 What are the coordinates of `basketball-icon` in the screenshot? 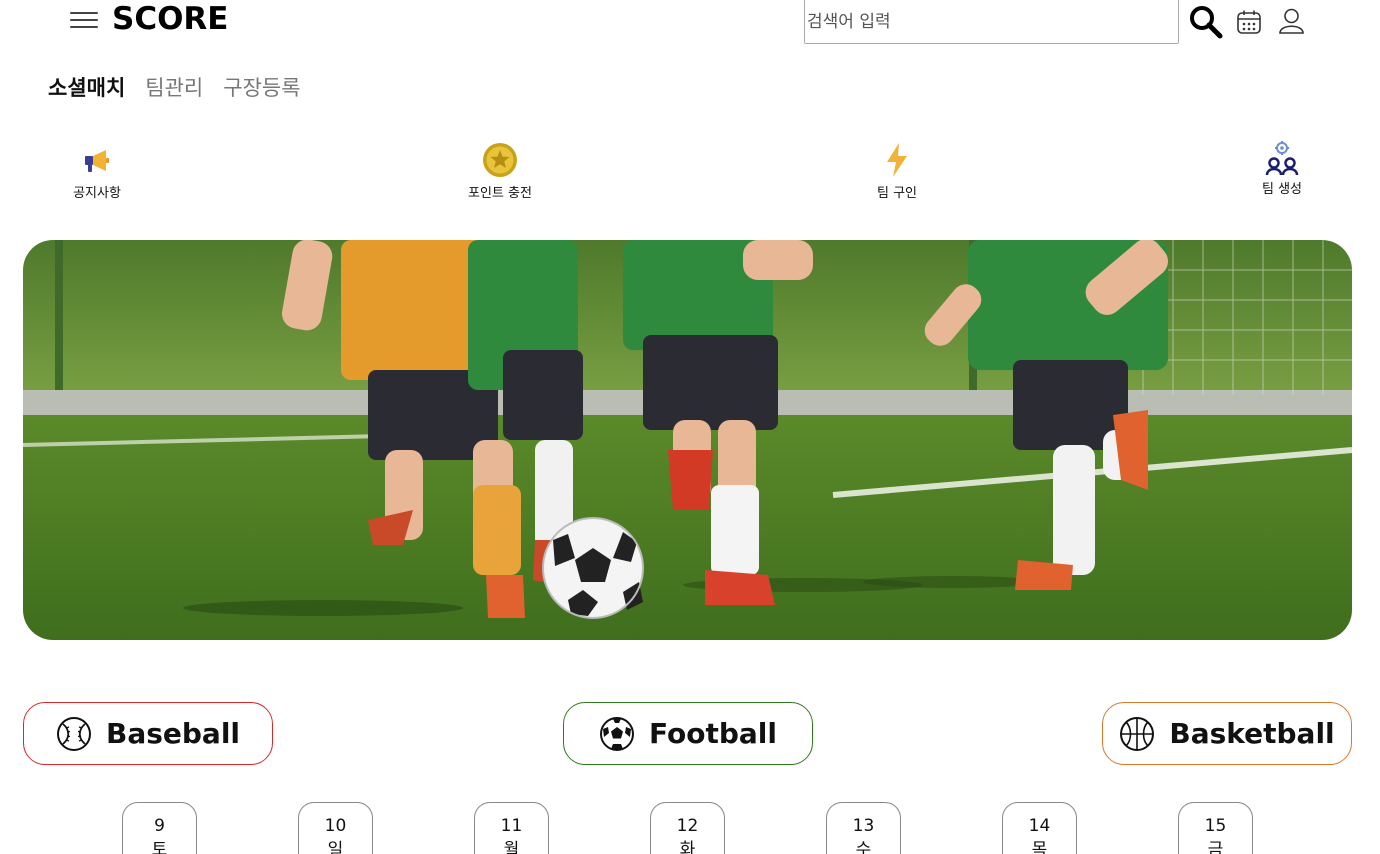 It's located at (1137, 733).